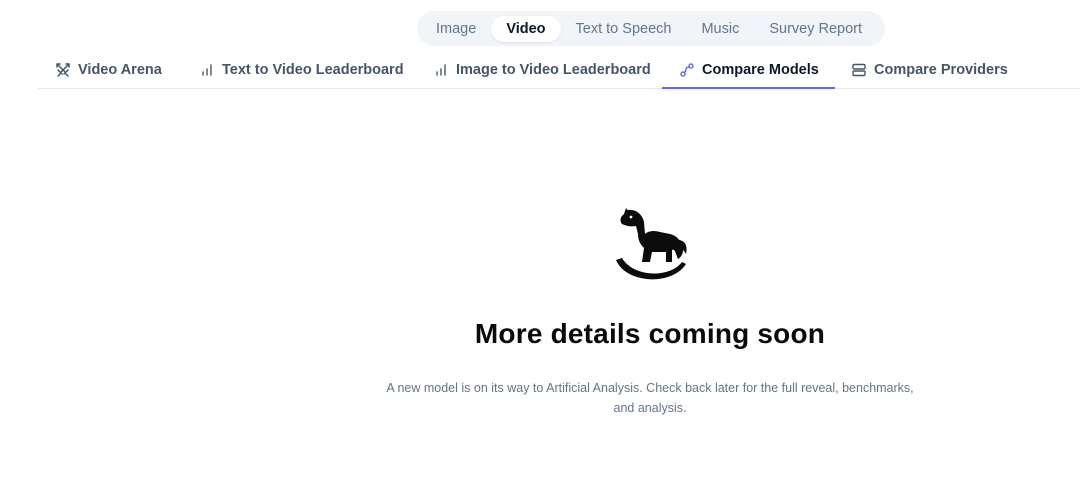  What do you see at coordinates (120, 70) in the screenshot?
I see `tab-label: Video Arena` at bounding box center [120, 70].